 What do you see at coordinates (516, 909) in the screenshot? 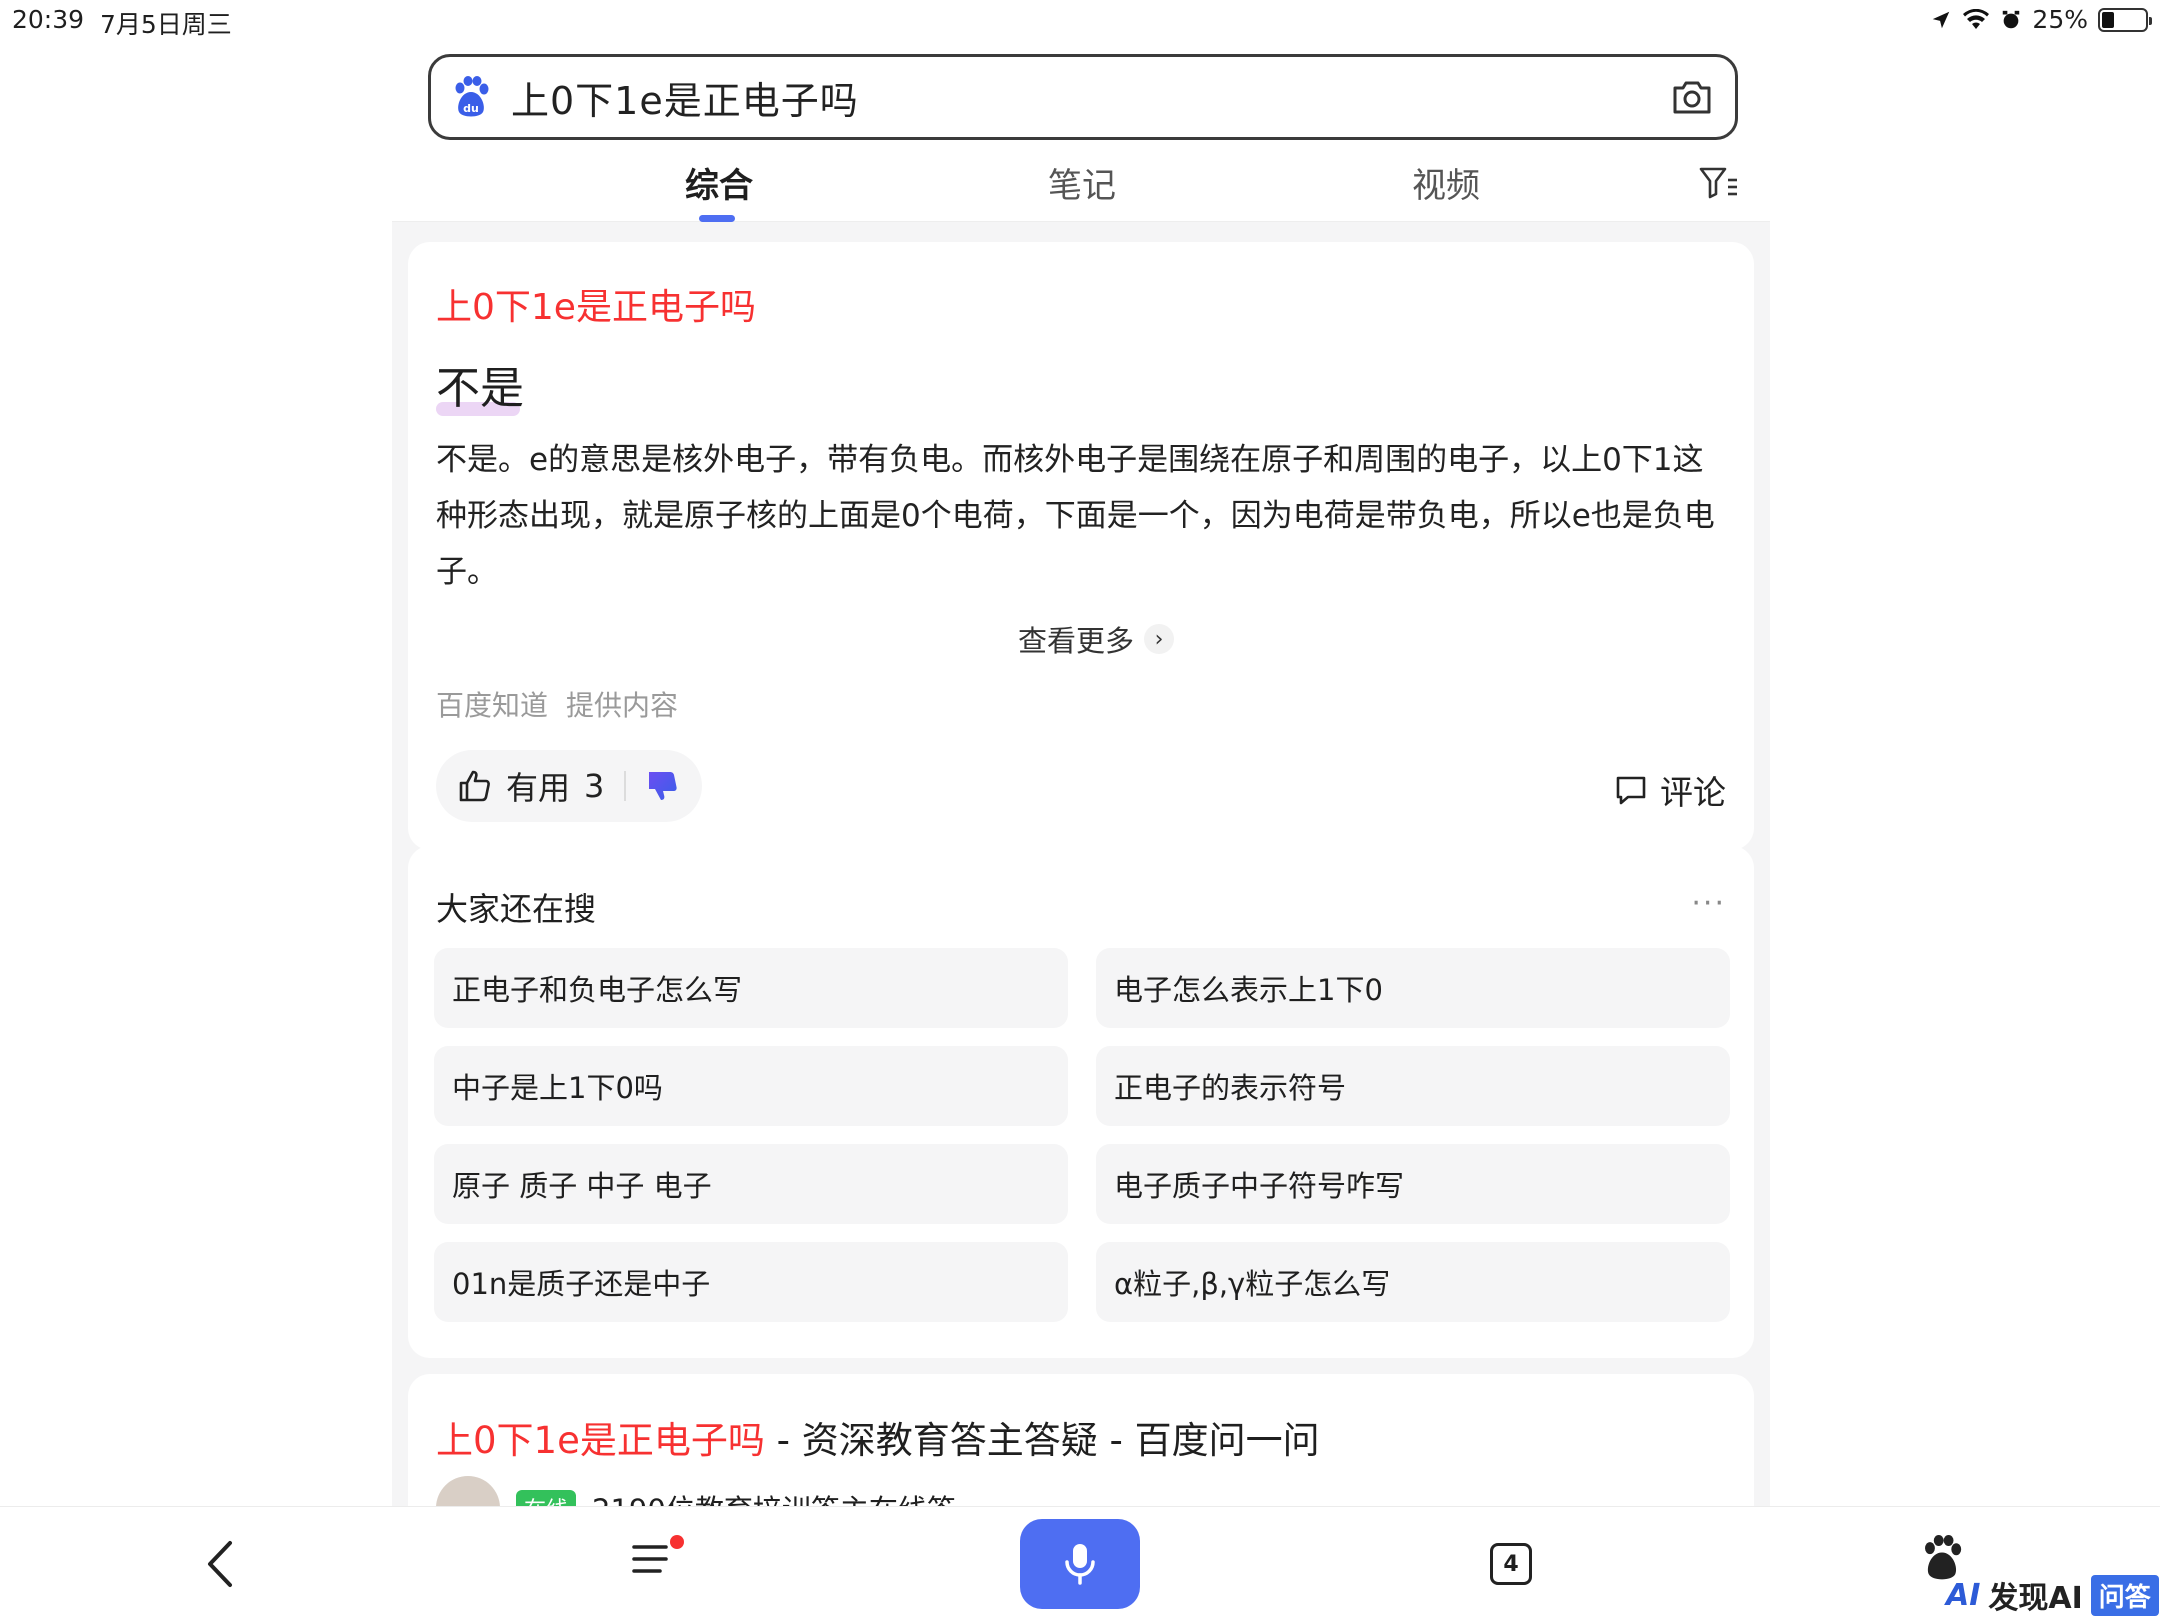
I see `related-searches-title: 大家还在搜` at bounding box center [516, 909].